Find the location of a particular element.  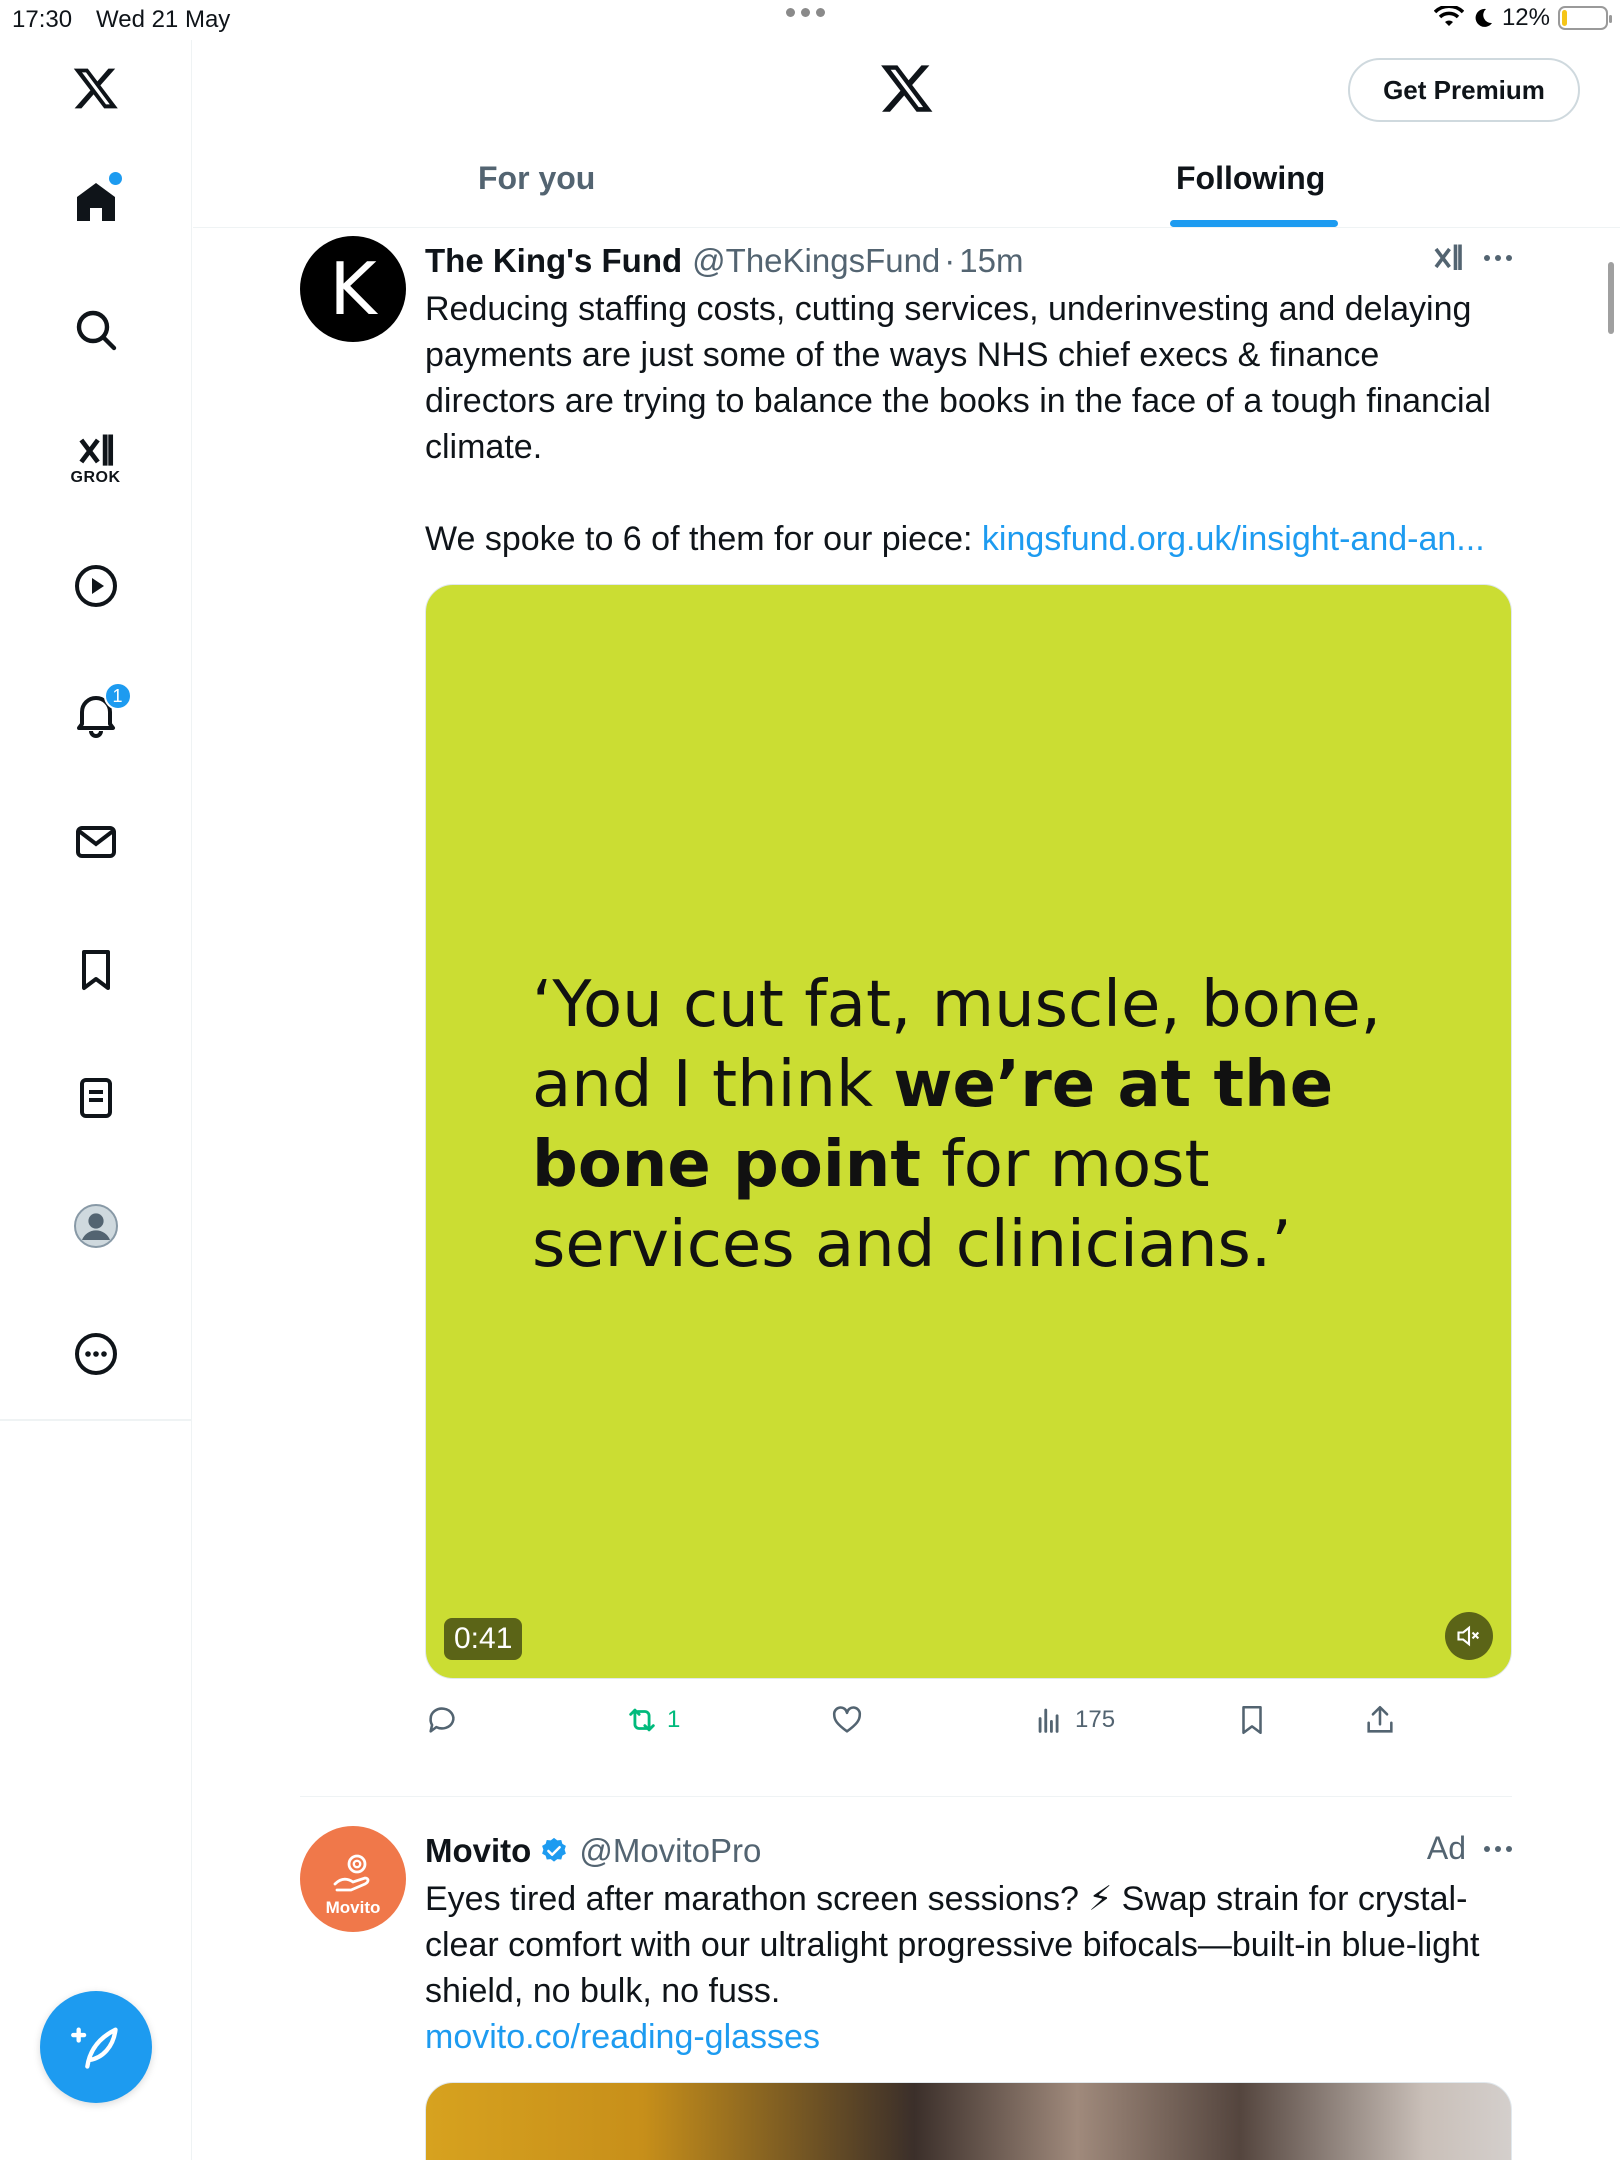

views-count: 175 is located at coordinates (1095, 1719).